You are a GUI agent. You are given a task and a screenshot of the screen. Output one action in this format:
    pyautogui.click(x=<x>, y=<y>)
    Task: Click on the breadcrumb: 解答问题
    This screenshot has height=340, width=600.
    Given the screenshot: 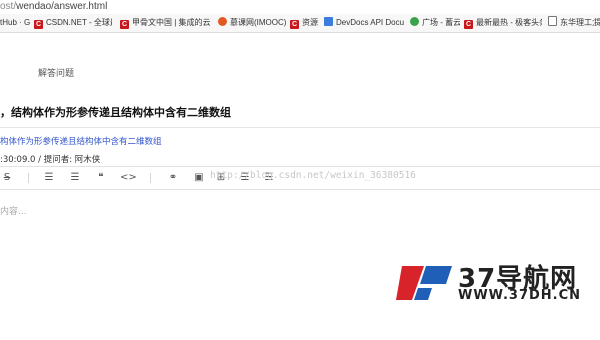 What is the action you would take?
    pyautogui.click(x=56, y=74)
    